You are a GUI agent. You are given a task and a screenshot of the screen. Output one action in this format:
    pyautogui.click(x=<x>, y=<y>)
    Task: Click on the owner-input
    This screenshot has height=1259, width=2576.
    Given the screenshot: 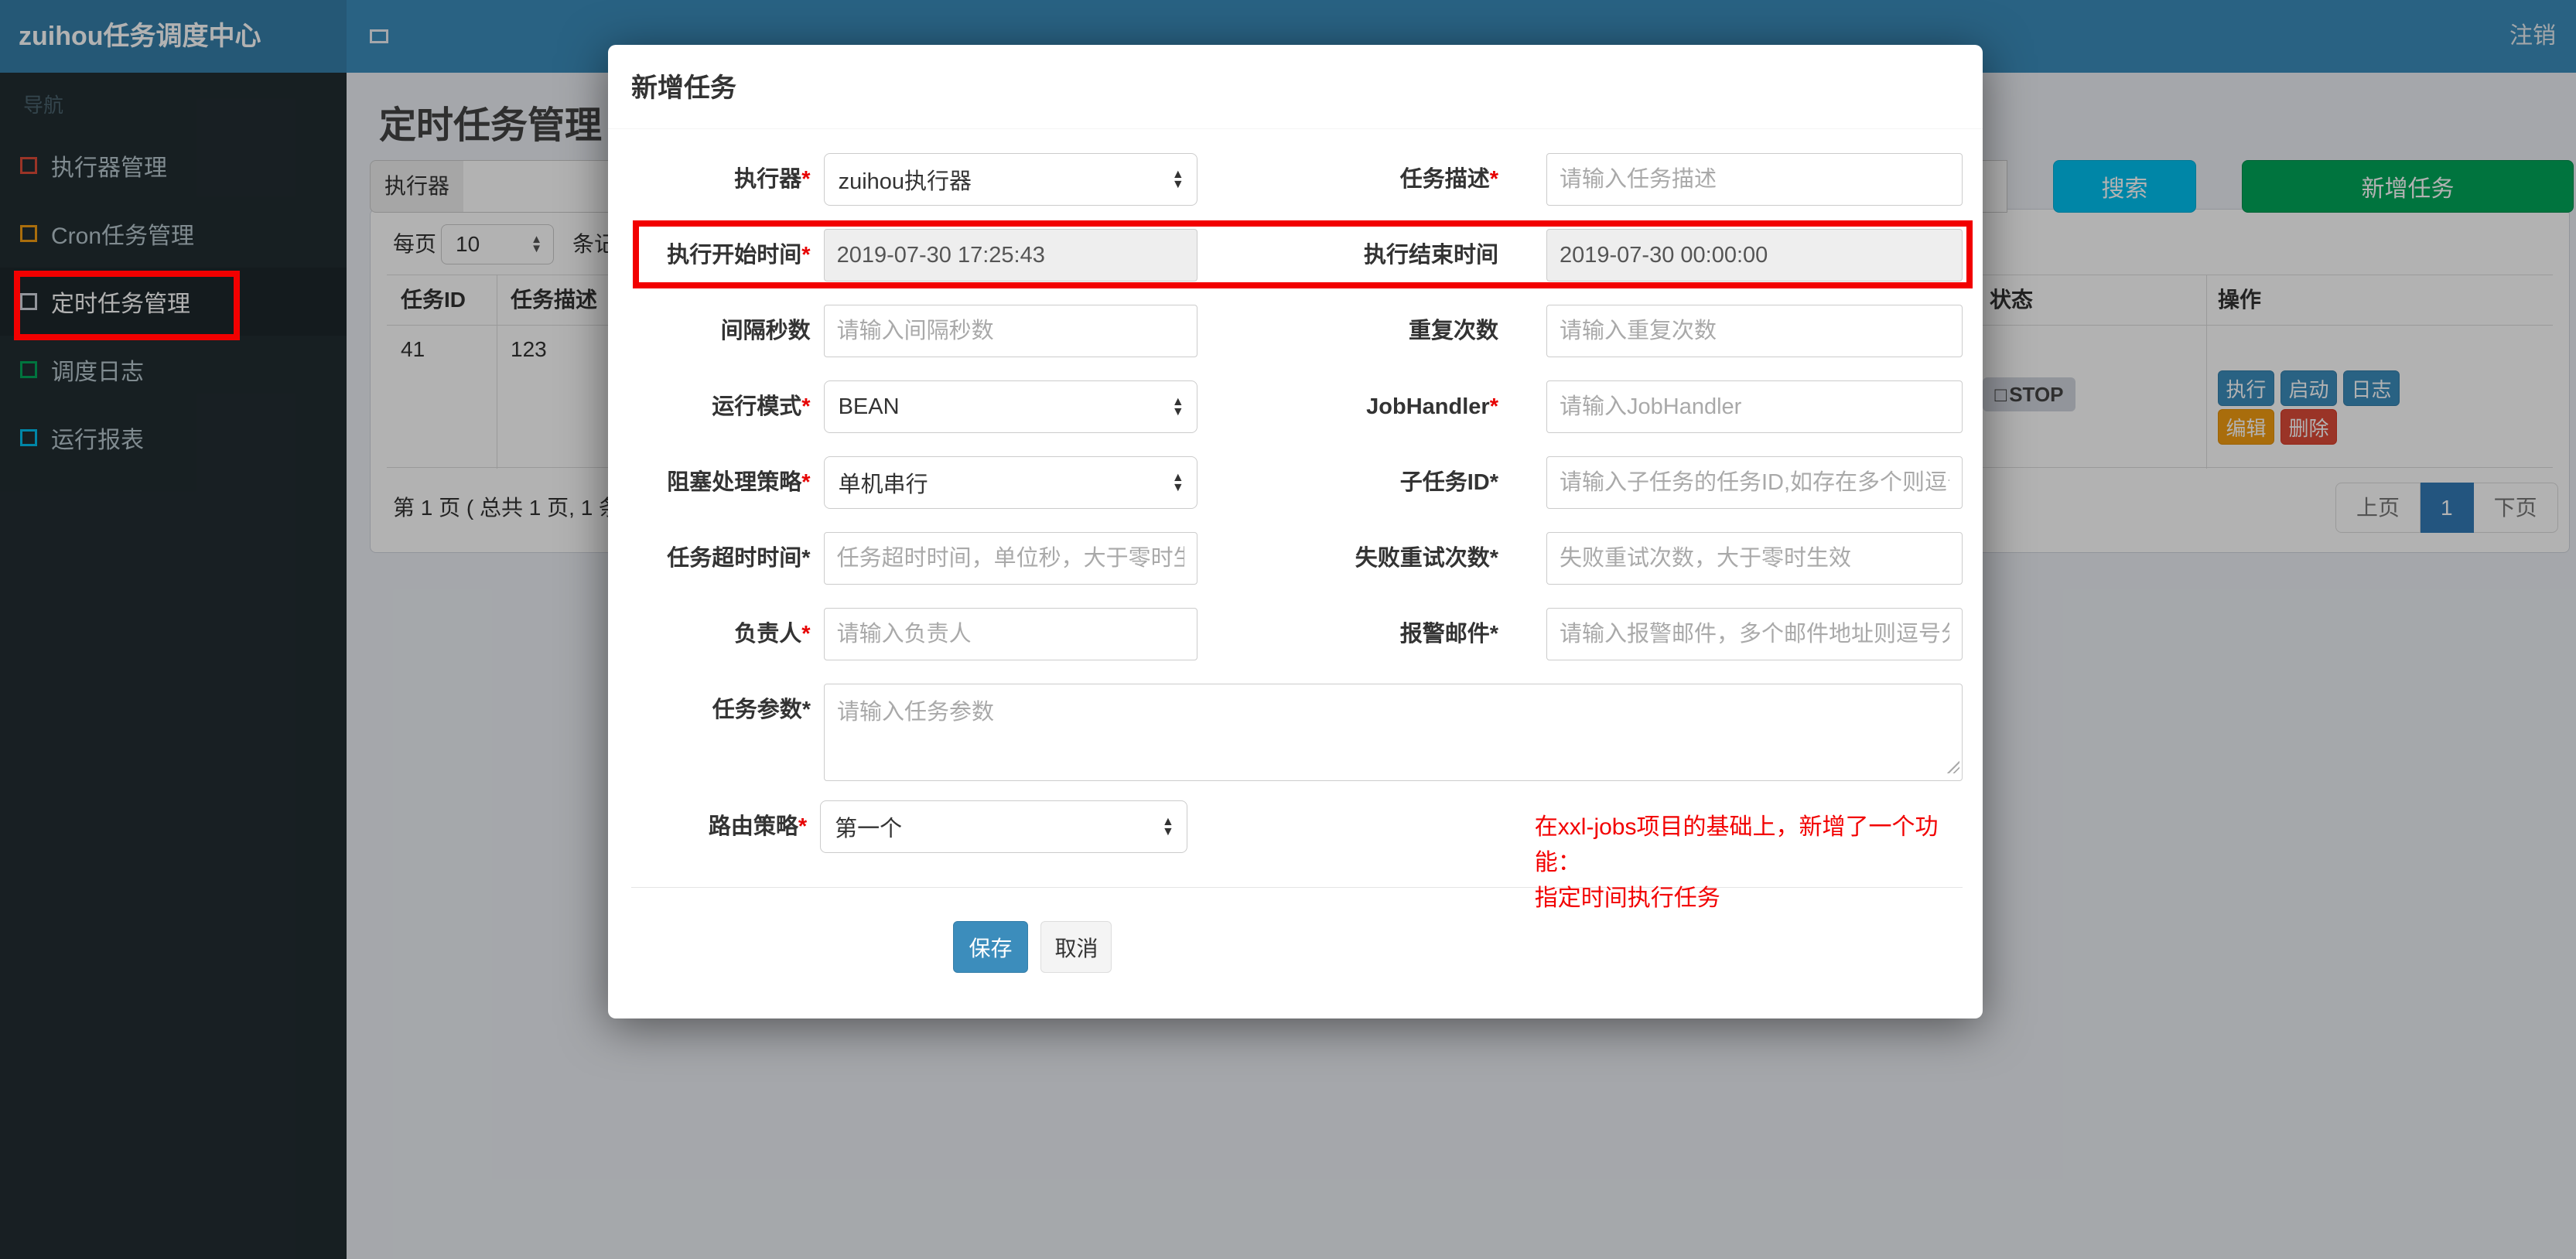 What is the action you would take?
    pyautogui.click(x=1010, y=634)
    